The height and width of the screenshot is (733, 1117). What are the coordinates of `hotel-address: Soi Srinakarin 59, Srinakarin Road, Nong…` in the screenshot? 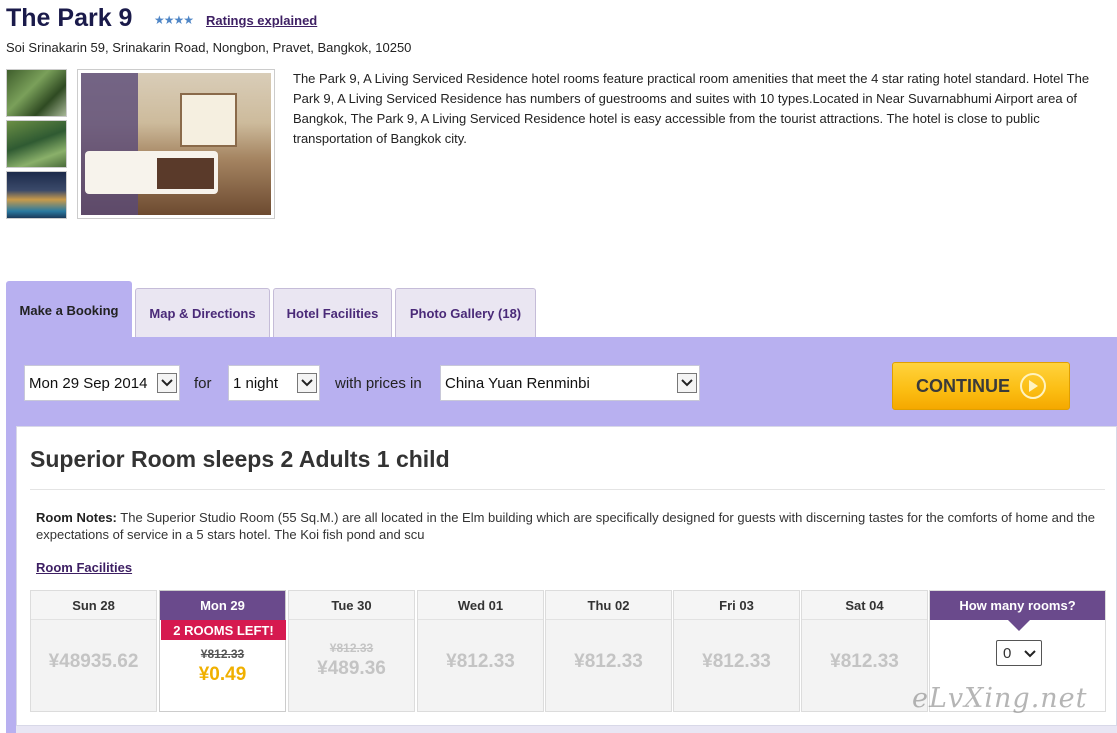 It's located at (209, 47).